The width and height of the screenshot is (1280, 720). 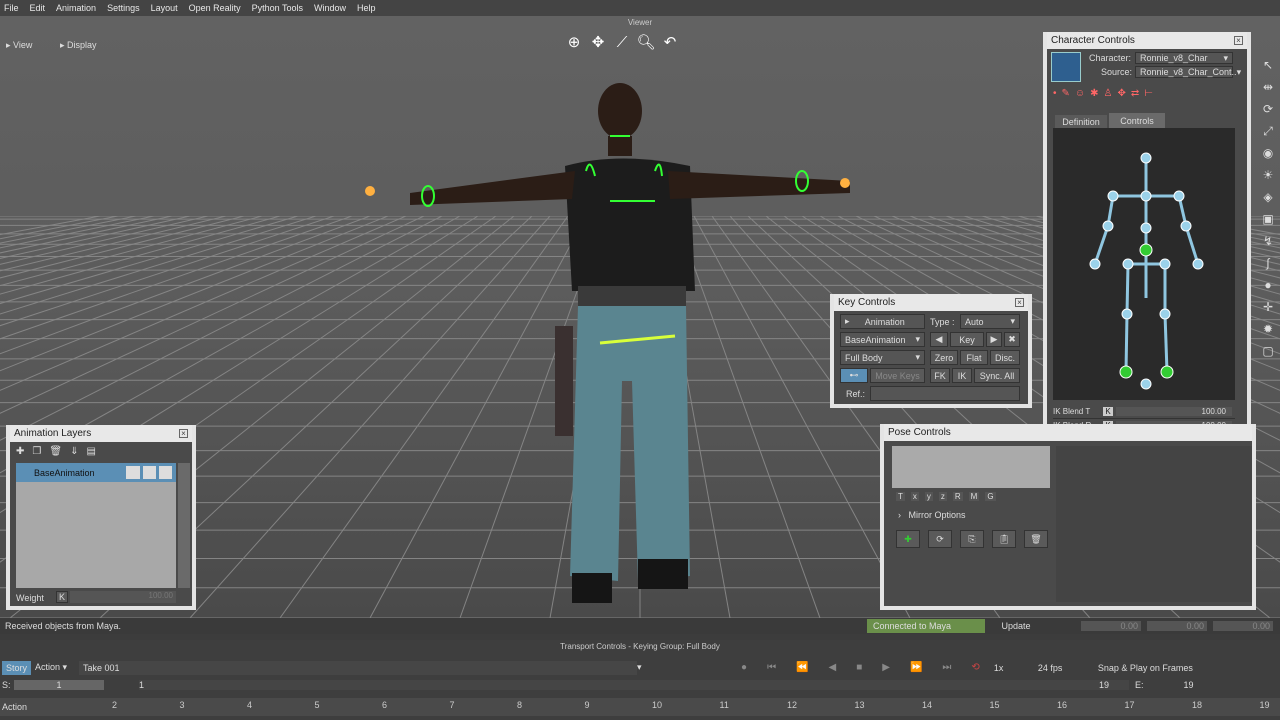 What do you see at coordinates (914, 496) in the screenshot?
I see `axis-toggle: x` at bounding box center [914, 496].